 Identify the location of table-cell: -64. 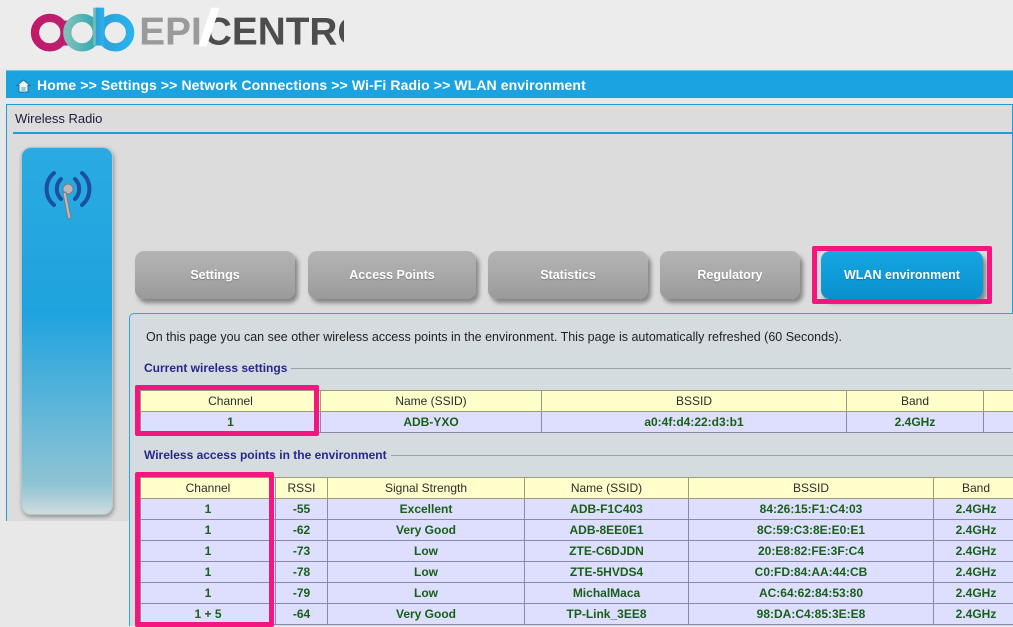
(302, 614).